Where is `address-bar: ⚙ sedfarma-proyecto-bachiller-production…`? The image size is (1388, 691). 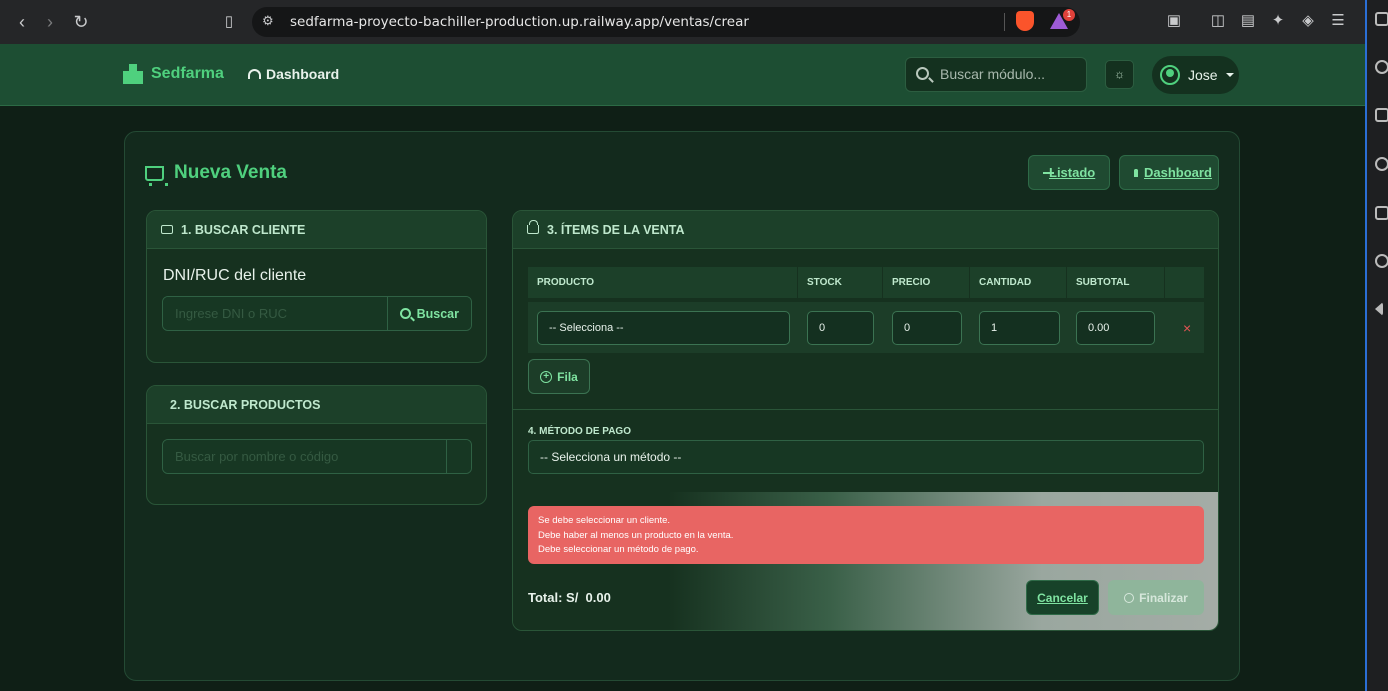 address-bar: ⚙ sedfarma-proyecto-bachiller-production… is located at coordinates (666, 22).